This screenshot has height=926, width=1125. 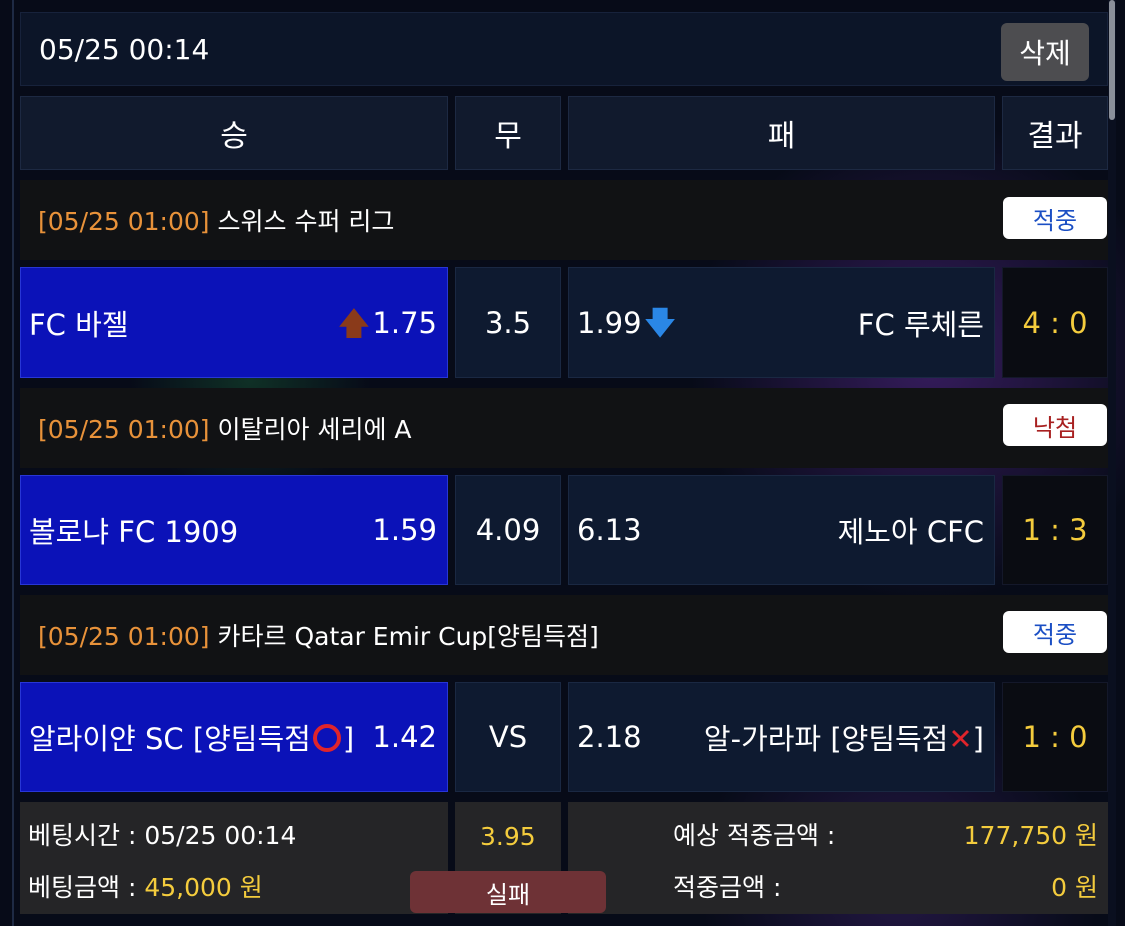 I want to click on result-fail-badge: 실패, so click(x=508, y=892).